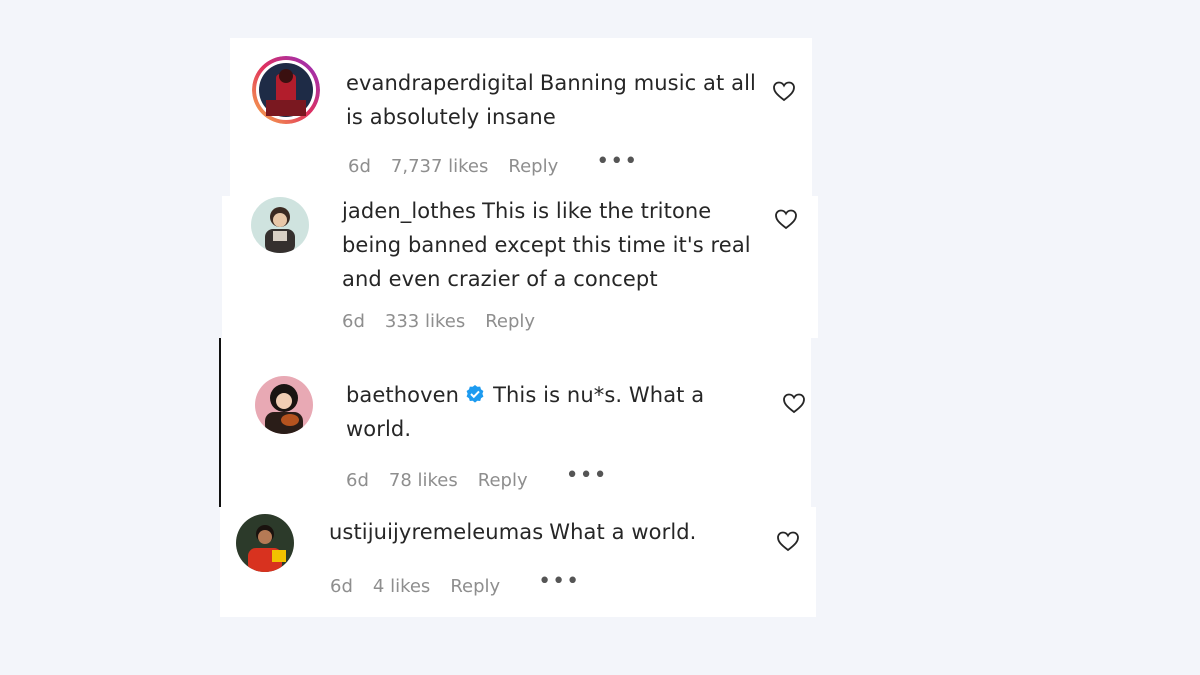  I want to click on comment-meta: 6d 78 likes Reply •••, so click(477, 477).